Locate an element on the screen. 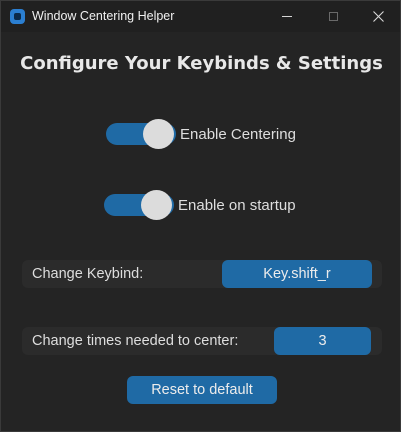 The width and height of the screenshot is (401, 432). times-label: Change times needed to center: is located at coordinates (135, 341).